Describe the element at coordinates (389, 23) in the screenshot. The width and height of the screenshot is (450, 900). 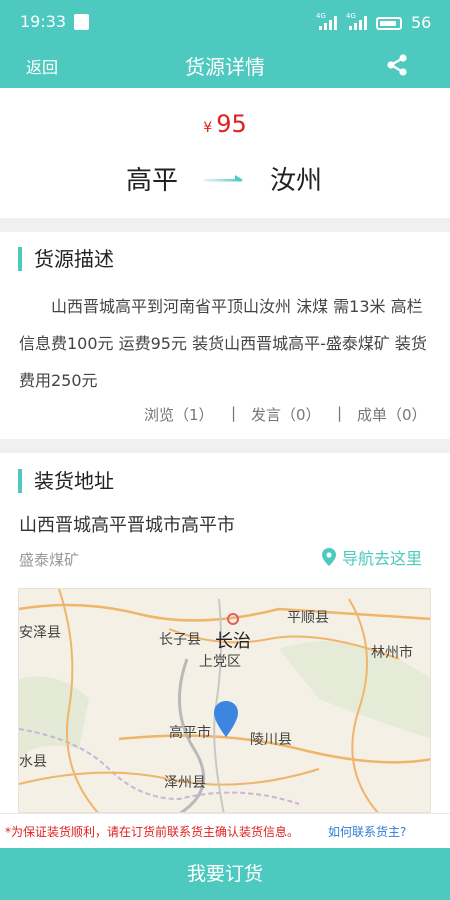
I see `battery-icon` at that location.